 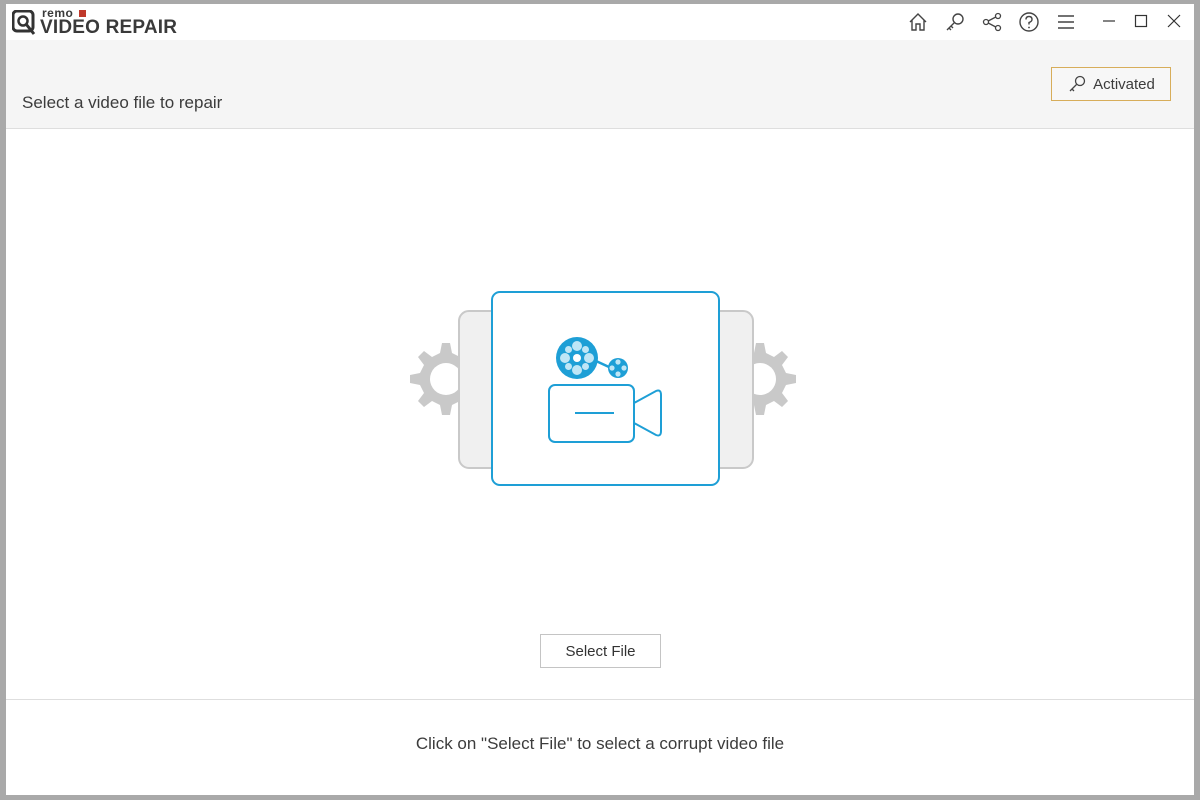 I want to click on activated-label: Activated, so click(x=1124, y=84).